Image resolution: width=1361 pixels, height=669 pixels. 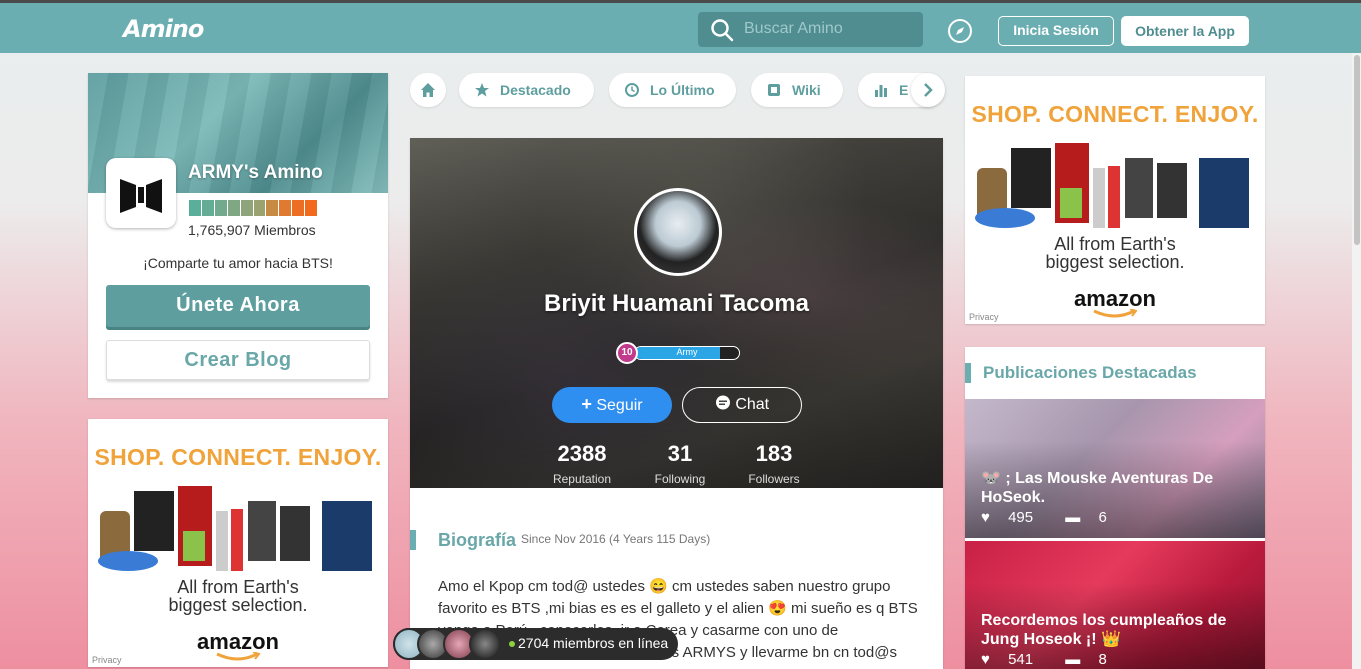 I want to click on level-badge: 10, so click(x=627, y=353).